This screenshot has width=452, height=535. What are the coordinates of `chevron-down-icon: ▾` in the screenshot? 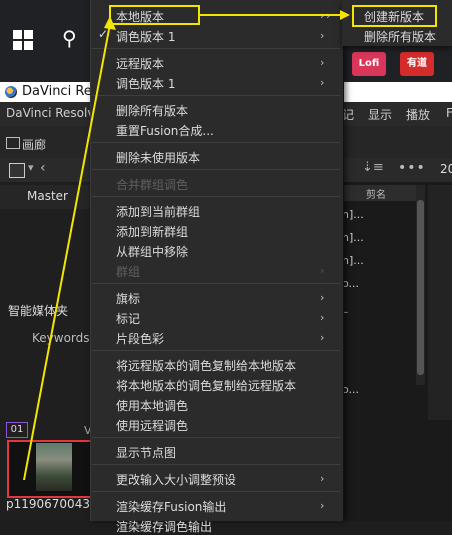 It's located at (31, 167).